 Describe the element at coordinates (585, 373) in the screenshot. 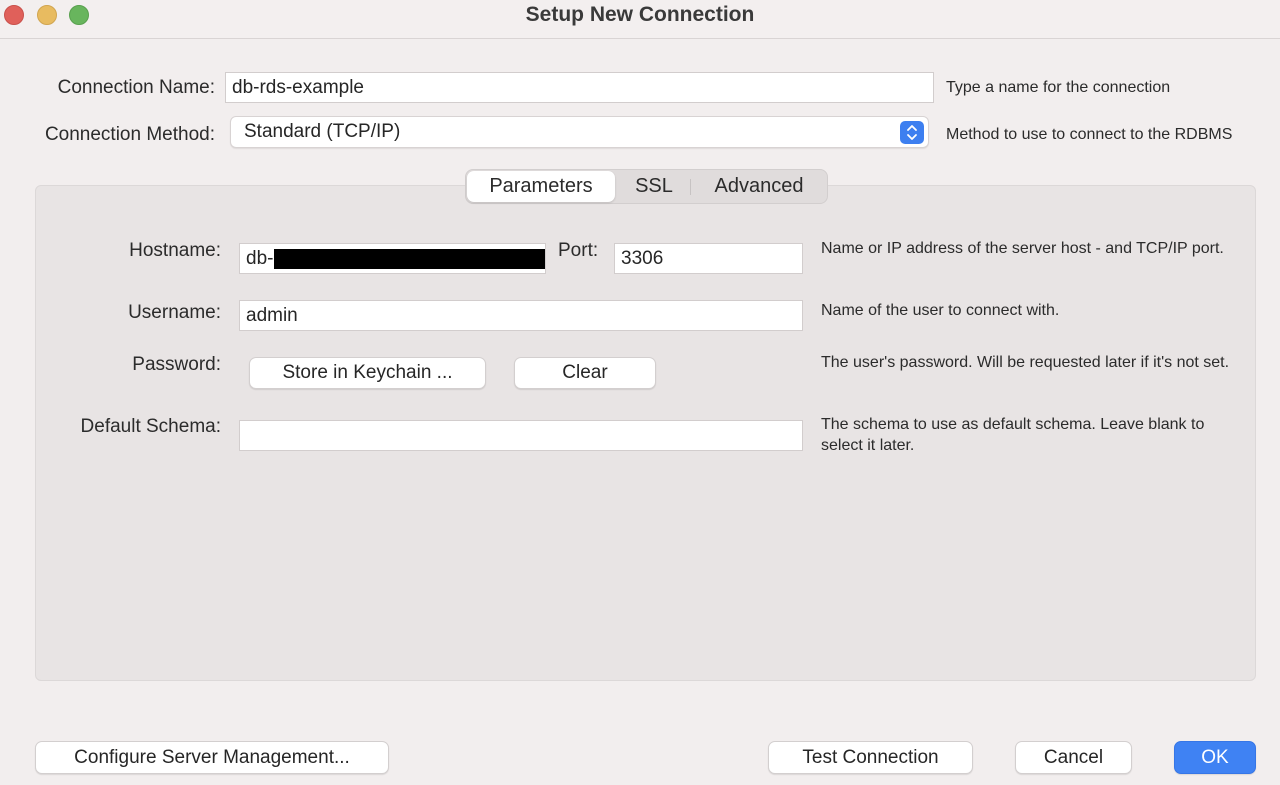

I see `clear-password-button: Clear` at that location.